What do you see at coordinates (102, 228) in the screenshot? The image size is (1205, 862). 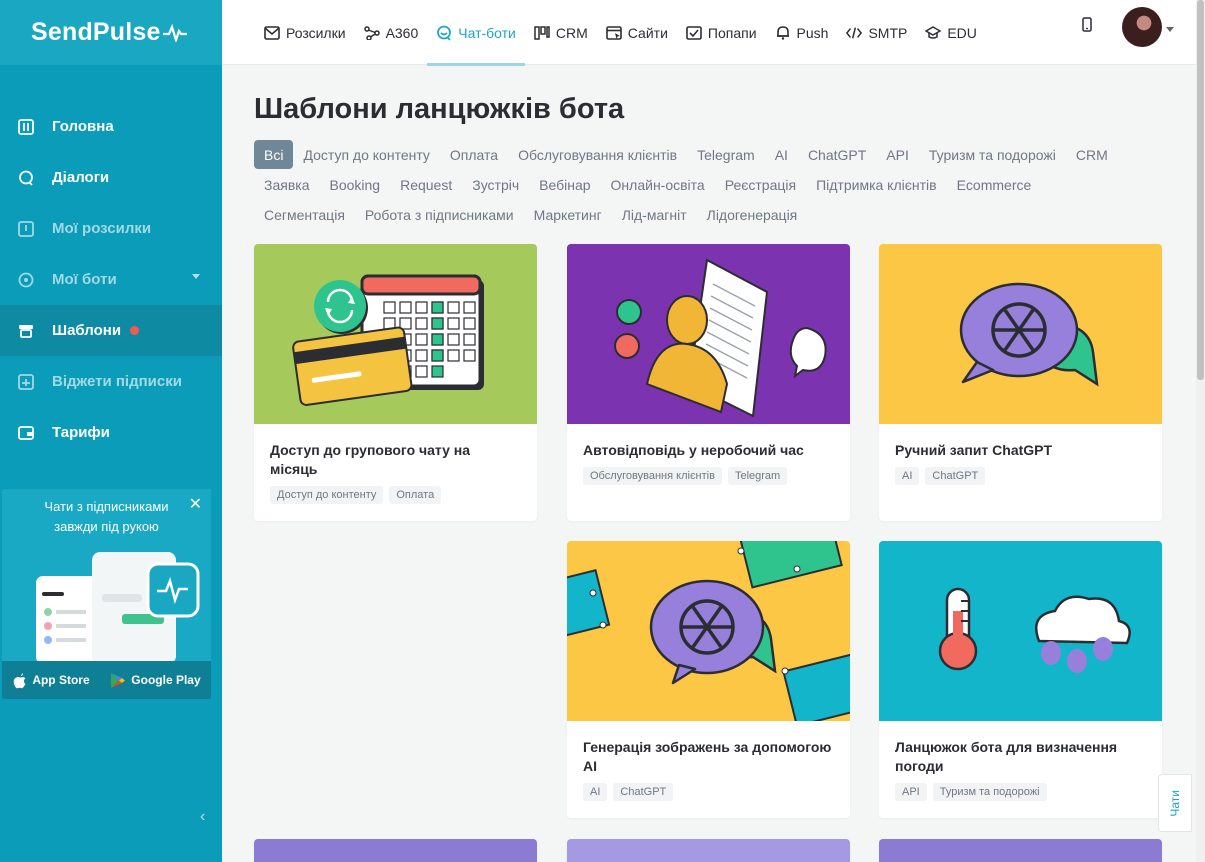 I see `sidebar-item-label: Мої розсилки` at bounding box center [102, 228].